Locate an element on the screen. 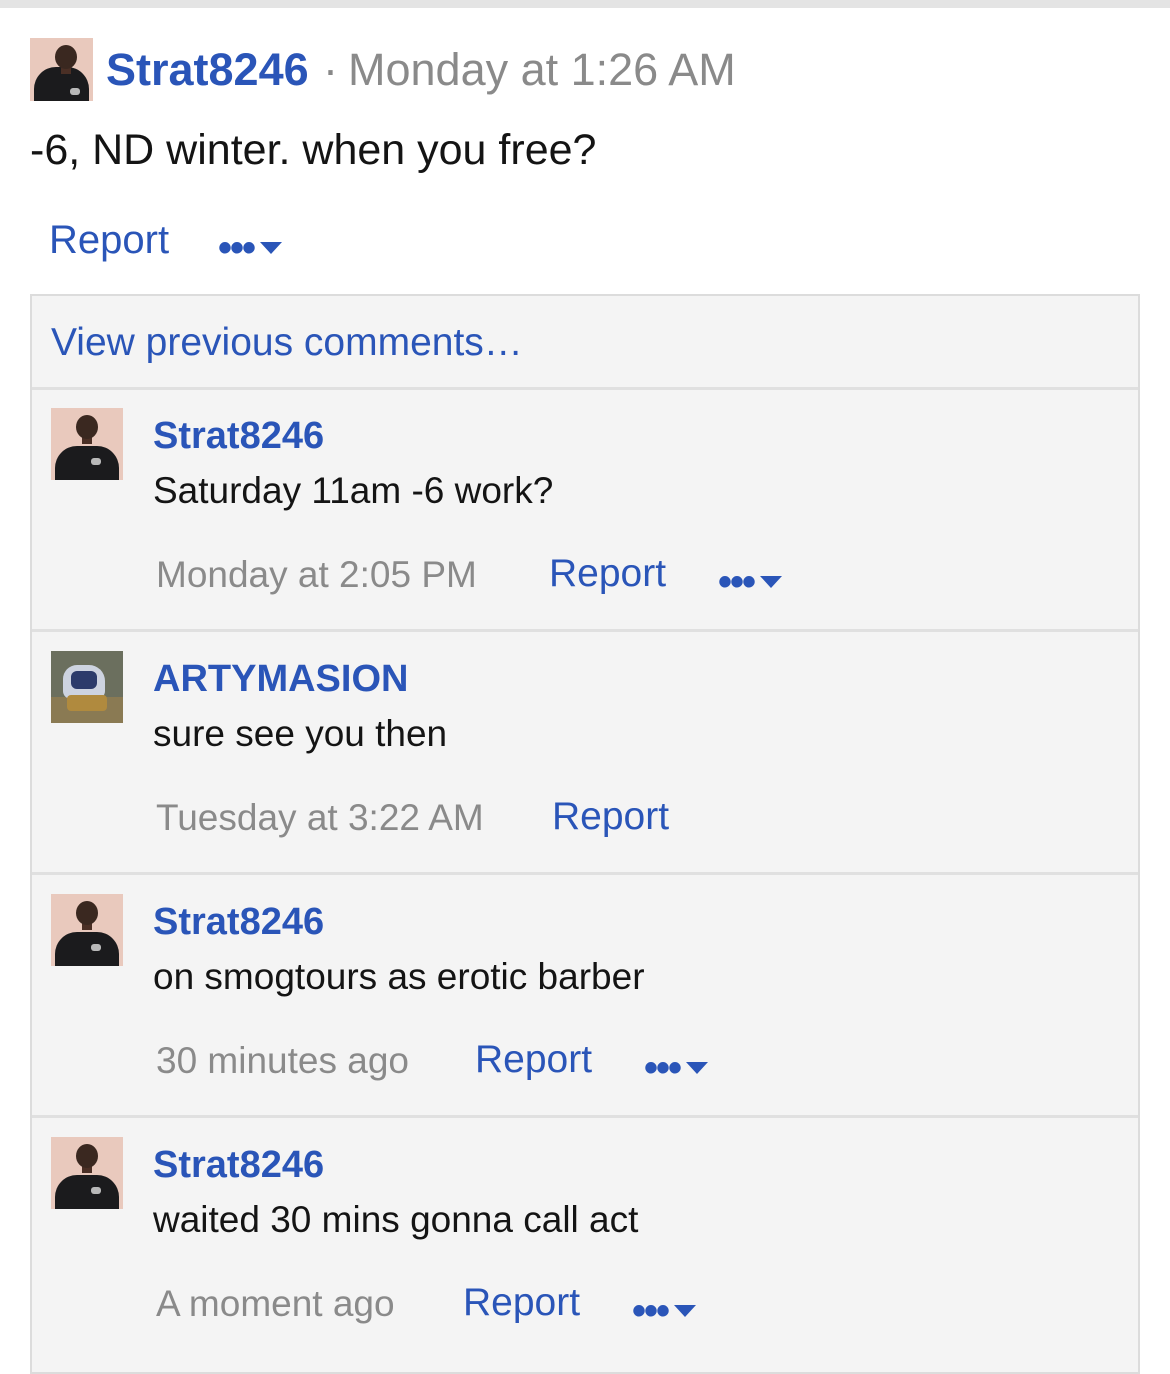 This screenshot has height=1374, width=1170. comment-timestamp: Monday at 2:05 PM is located at coordinates (316, 575).